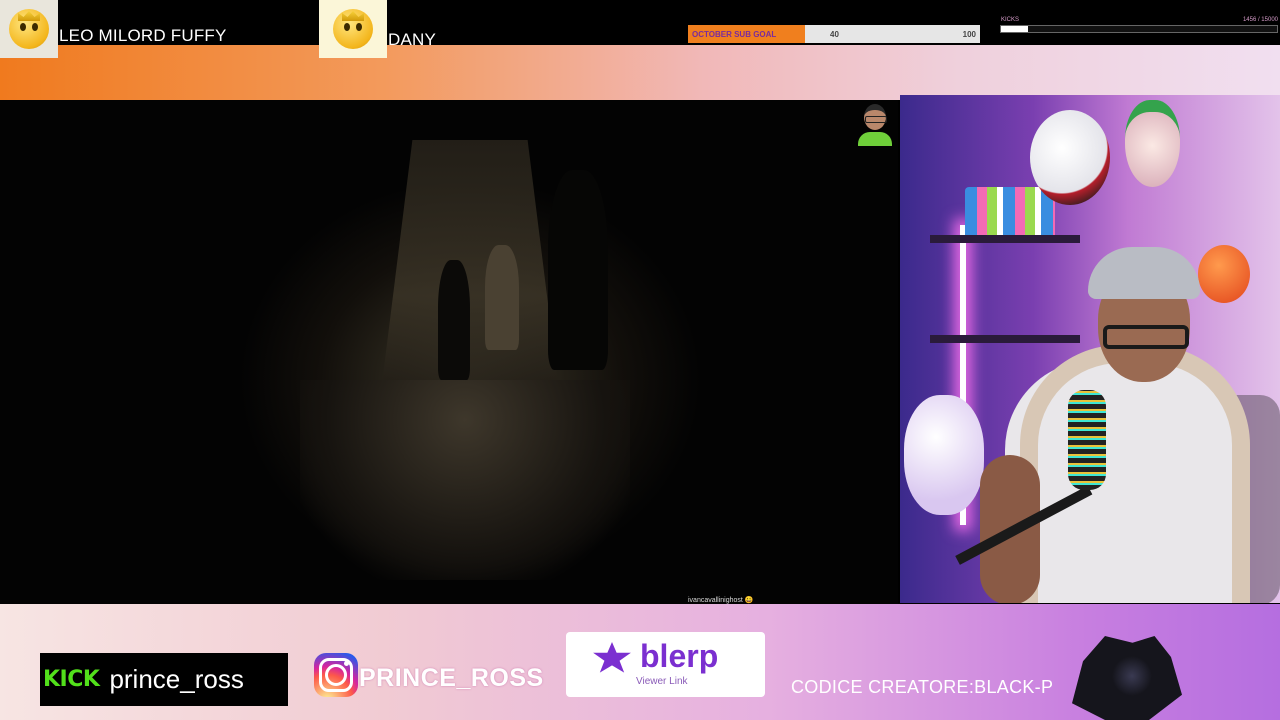 The height and width of the screenshot is (720, 1280). I want to click on streamer-cap, so click(1144, 273).